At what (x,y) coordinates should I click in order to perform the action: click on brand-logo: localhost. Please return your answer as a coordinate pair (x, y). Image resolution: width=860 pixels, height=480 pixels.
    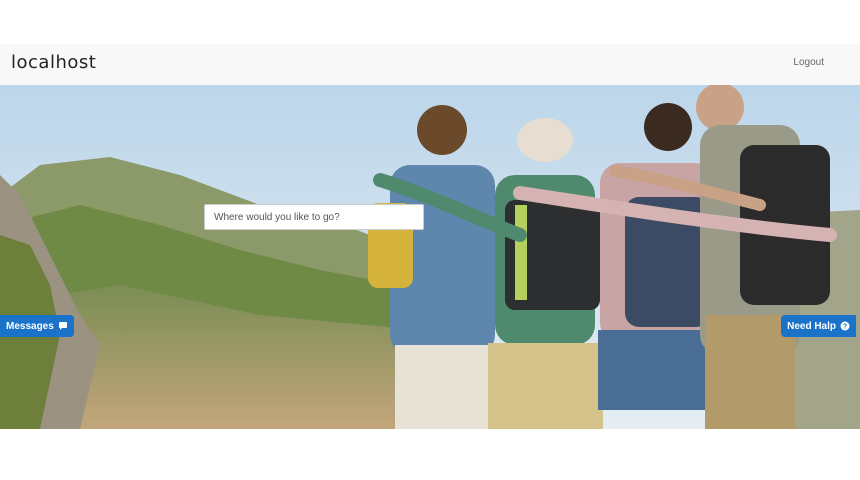
    Looking at the image, I should click on (53, 62).